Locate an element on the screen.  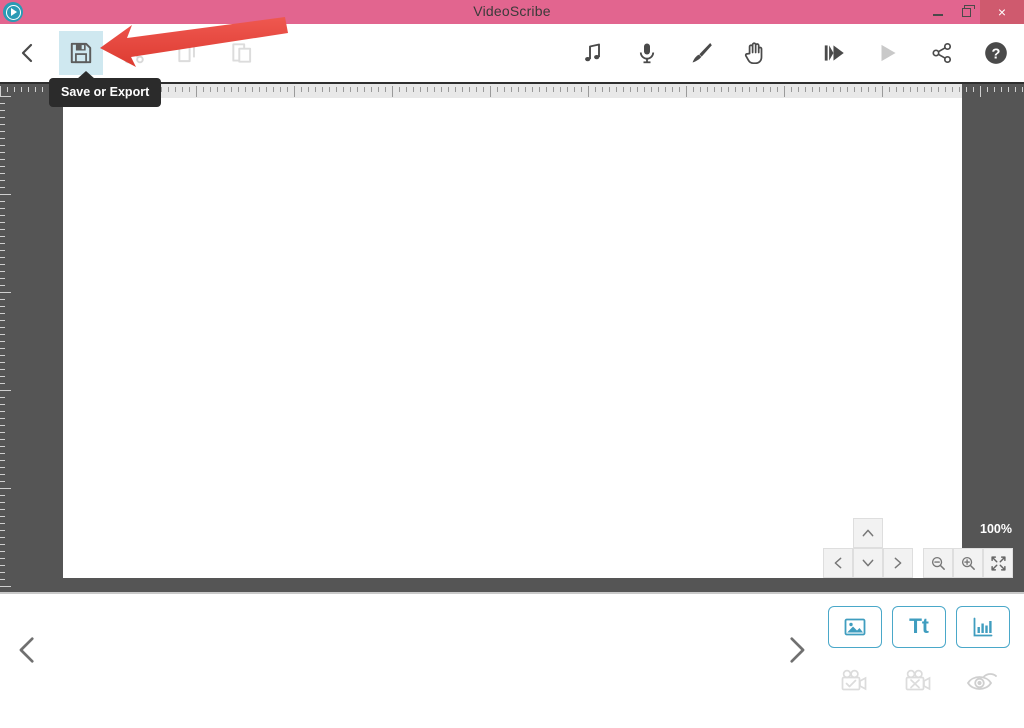
hand-style-button is located at coordinates (701, 53).